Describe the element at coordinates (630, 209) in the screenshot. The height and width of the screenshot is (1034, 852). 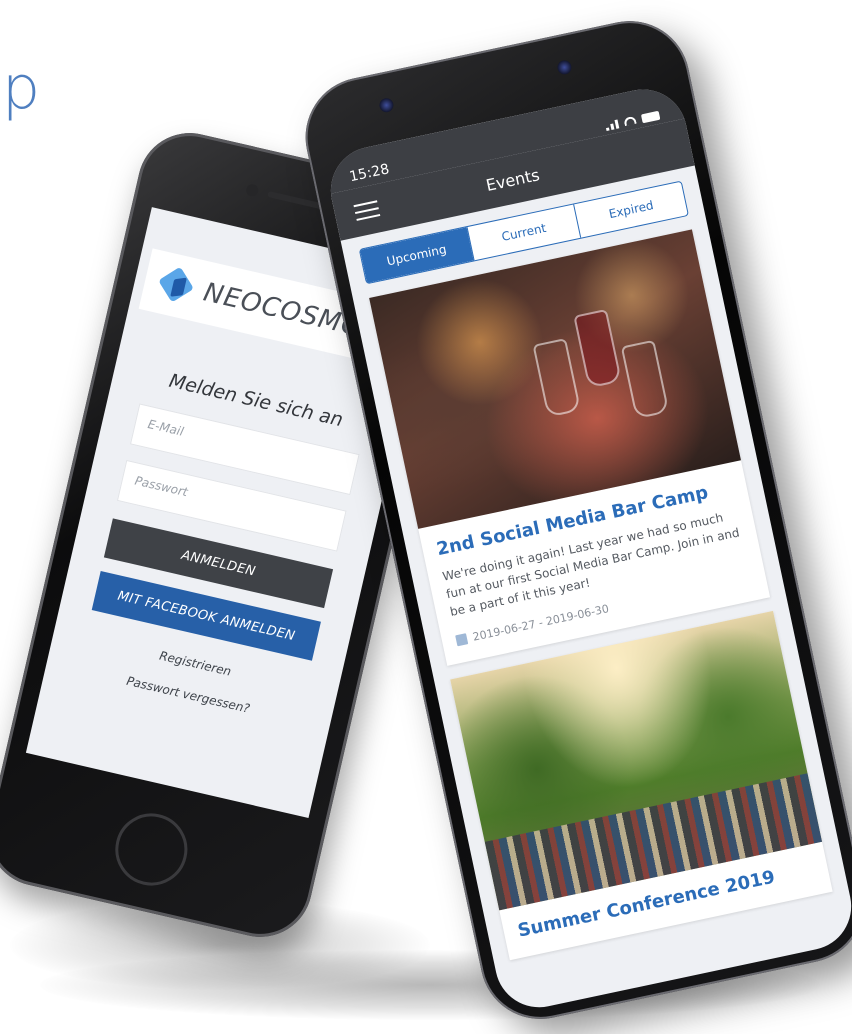
I see `tab-expired: Expired` at that location.